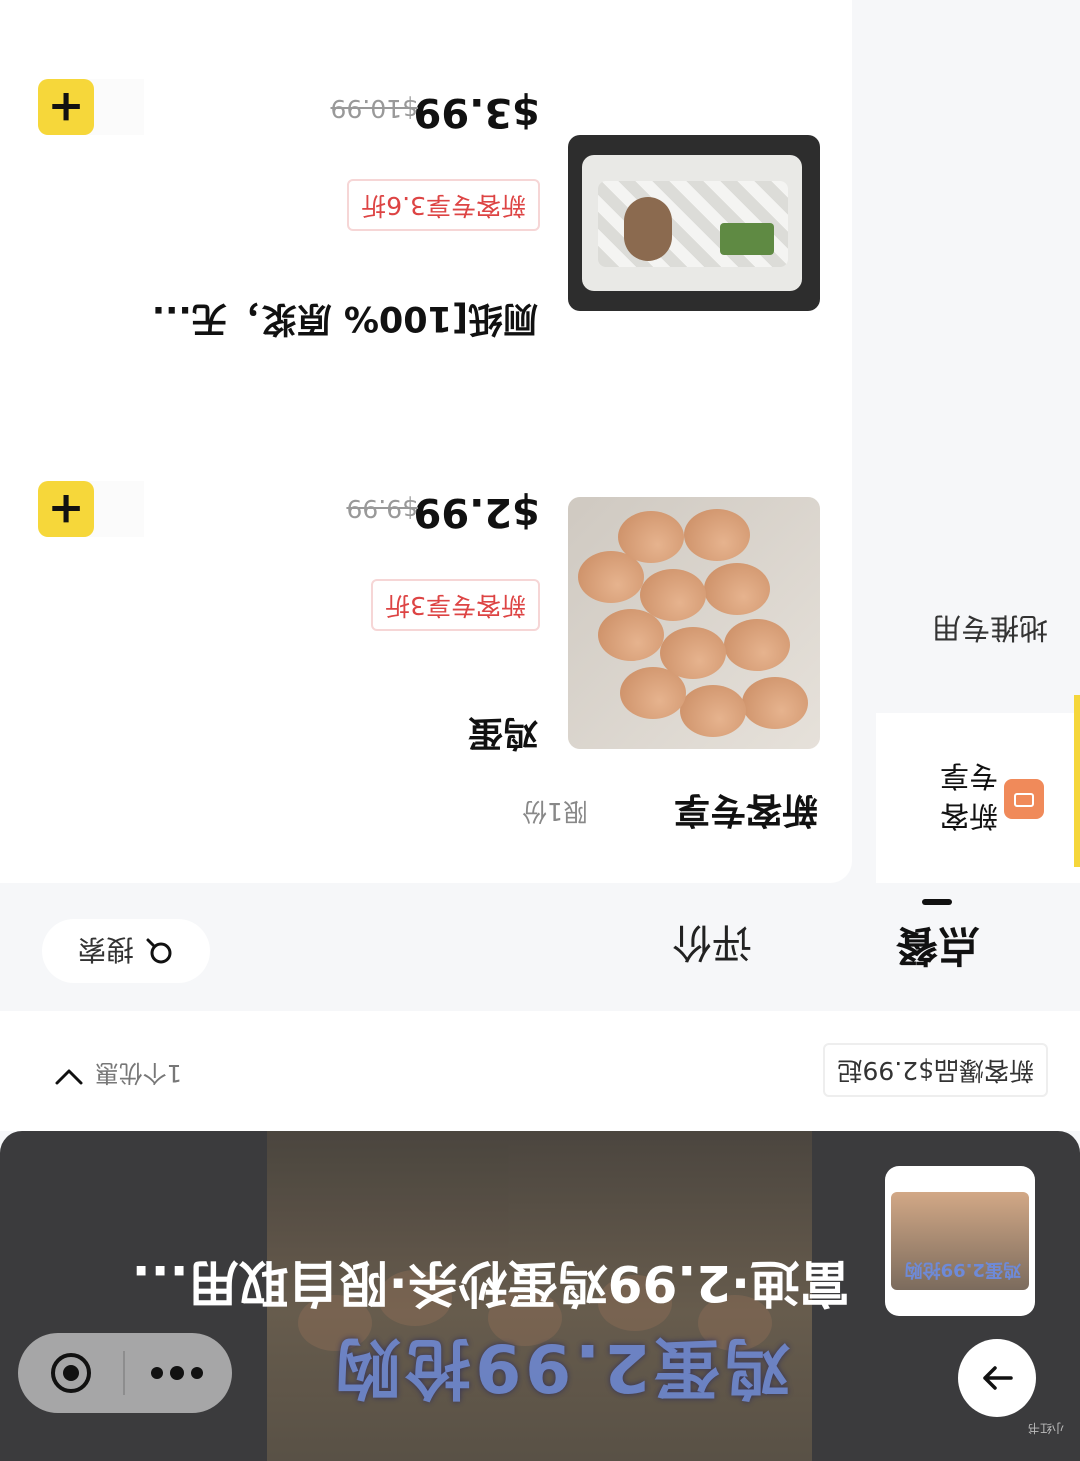 The image size is (1080, 1461). What do you see at coordinates (455, 605) in the screenshot?
I see `discount-tag: 新客专享3折` at bounding box center [455, 605].